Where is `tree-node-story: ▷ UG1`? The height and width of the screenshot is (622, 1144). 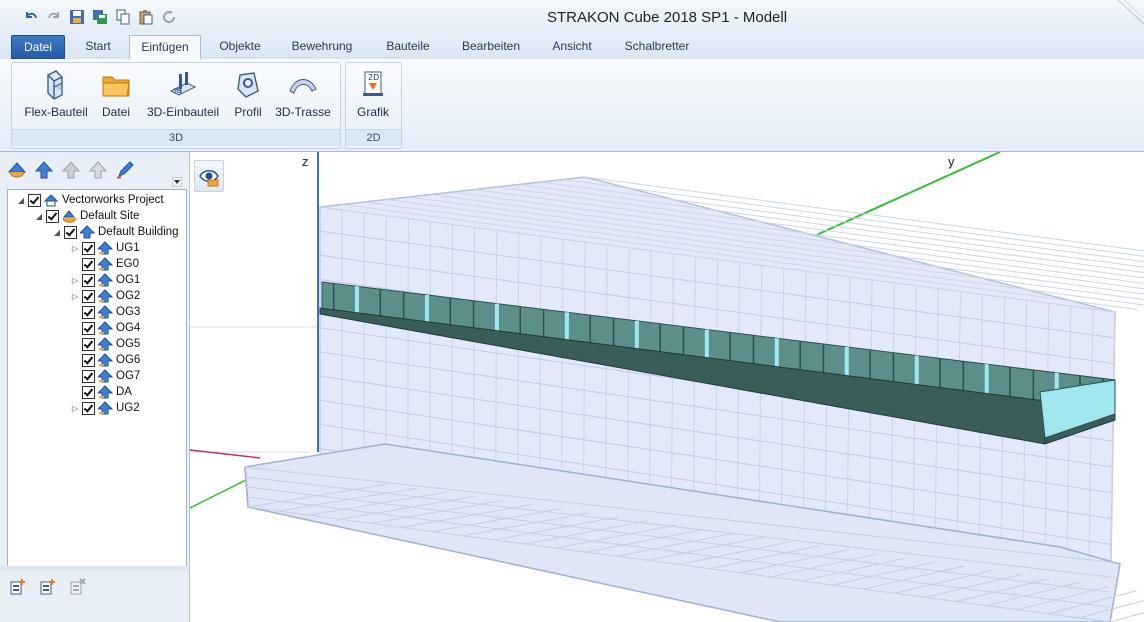
tree-node-story: ▷ UG1 is located at coordinates (105, 248).